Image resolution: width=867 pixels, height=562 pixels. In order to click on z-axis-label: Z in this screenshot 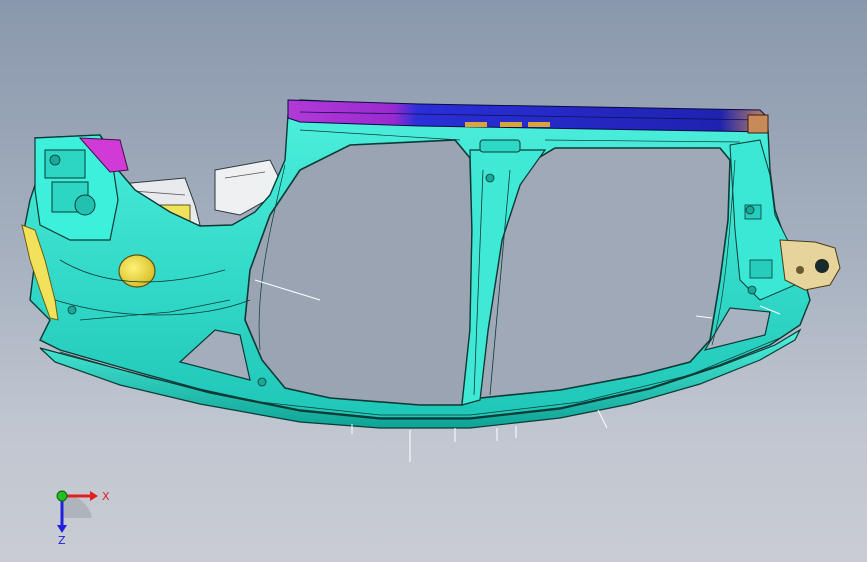, I will do `click(62, 540)`.